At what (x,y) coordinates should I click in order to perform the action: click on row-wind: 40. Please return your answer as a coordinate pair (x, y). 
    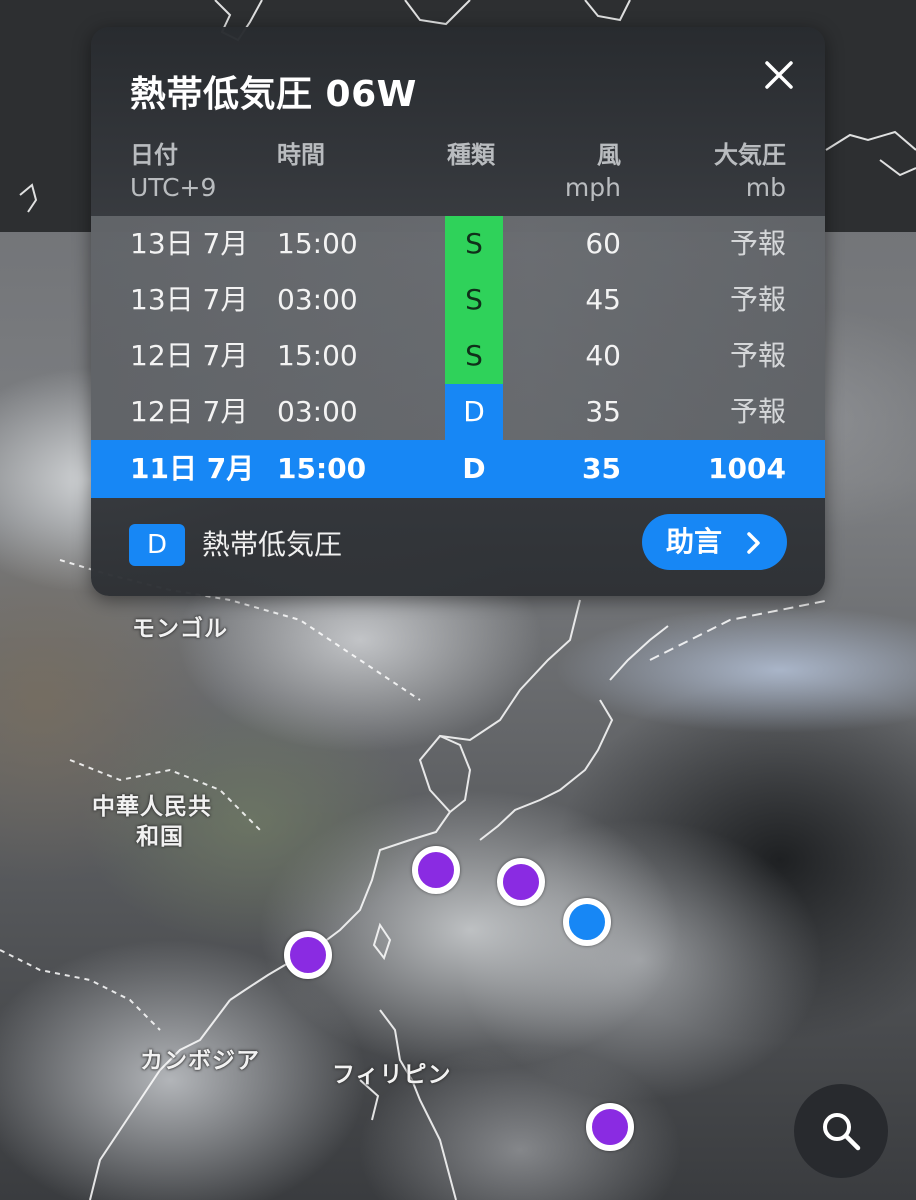
    Looking at the image, I should click on (603, 355).